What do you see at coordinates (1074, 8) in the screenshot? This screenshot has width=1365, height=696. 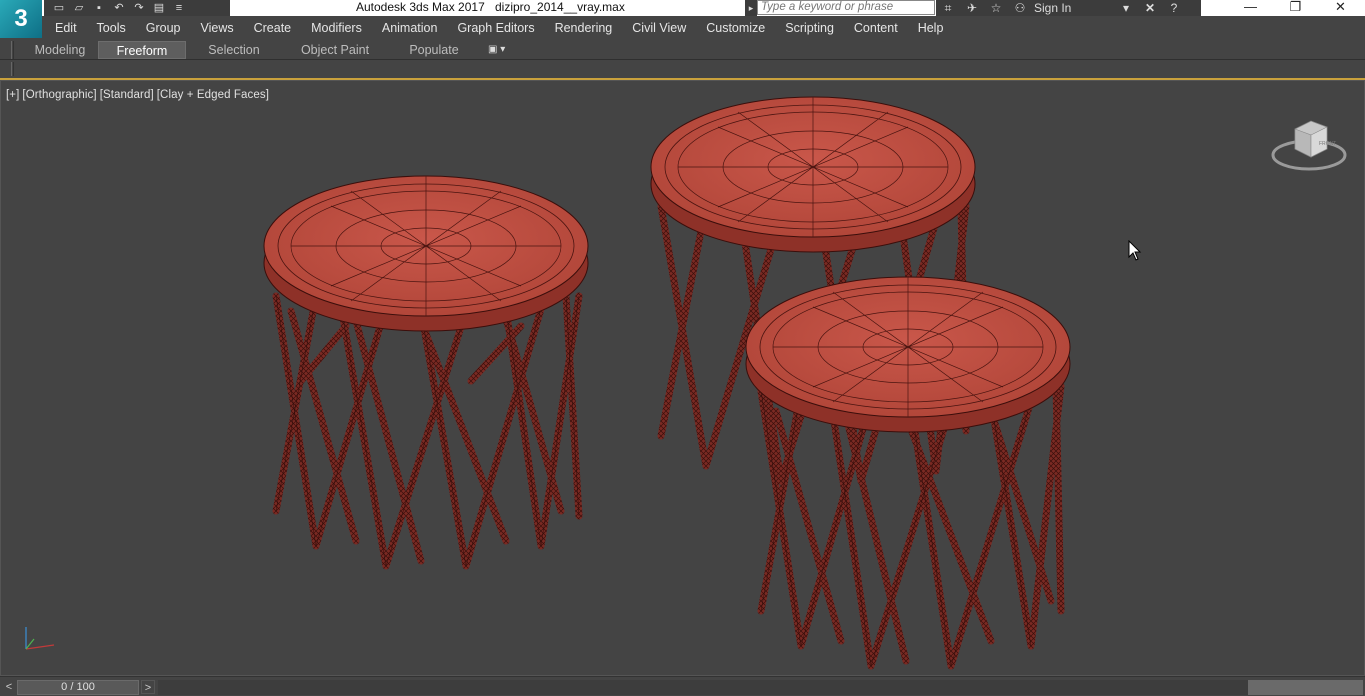 I see `sign-in-button: Sign In` at bounding box center [1074, 8].